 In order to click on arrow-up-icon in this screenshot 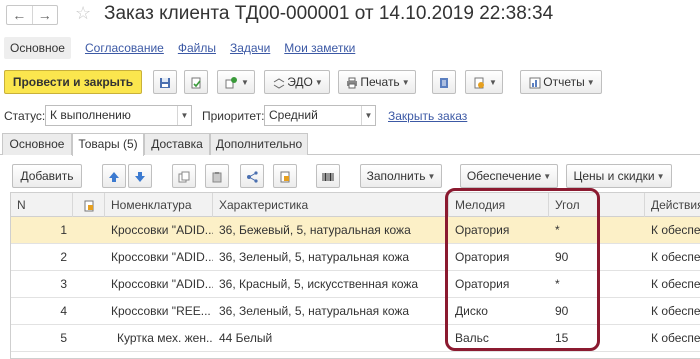, I will do `click(114, 176)`.